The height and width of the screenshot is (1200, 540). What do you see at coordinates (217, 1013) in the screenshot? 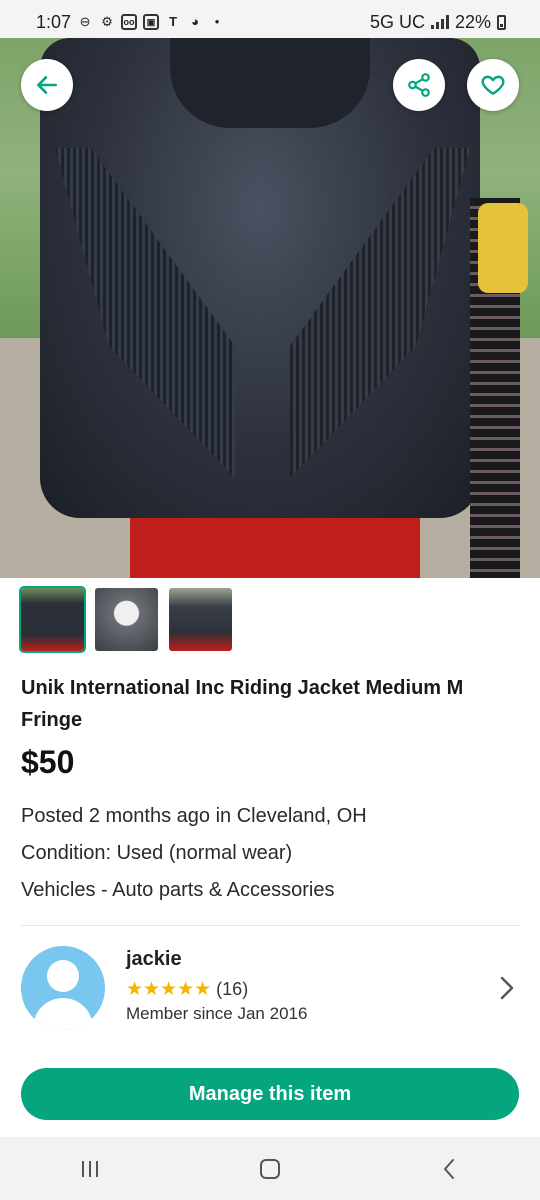
I see `member-since: Member since Jan 2016` at bounding box center [217, 1013].